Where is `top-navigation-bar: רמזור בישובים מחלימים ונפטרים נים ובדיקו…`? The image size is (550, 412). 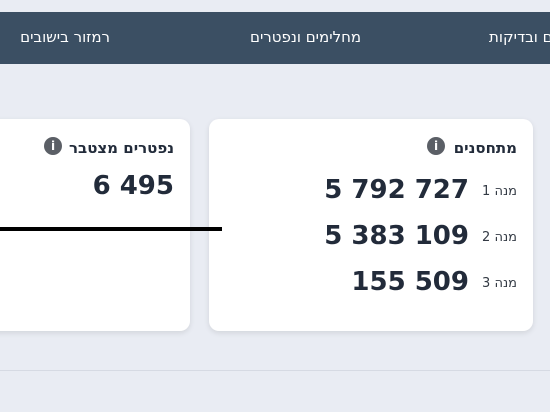 top-navigation-bar: רמזור בישובים מחלימים ונפטרים נים ובדיקו… is located at coordinates (275, 38).